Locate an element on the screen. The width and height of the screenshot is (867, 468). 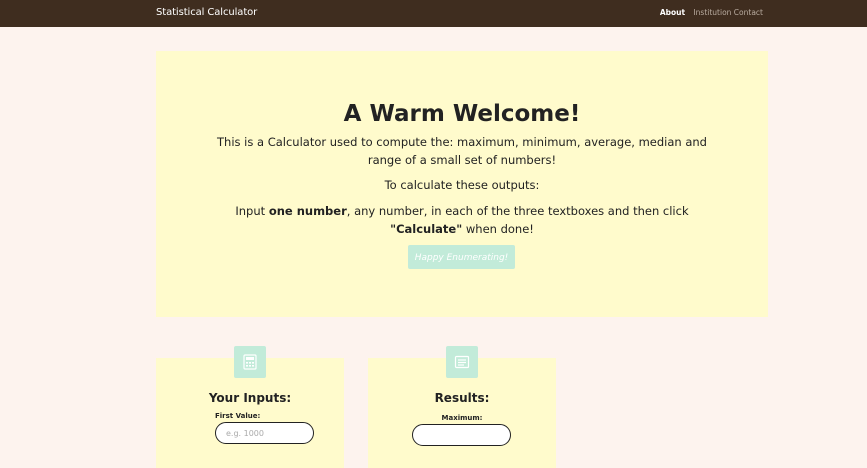
list-icon is located at coordinates (462, 362).